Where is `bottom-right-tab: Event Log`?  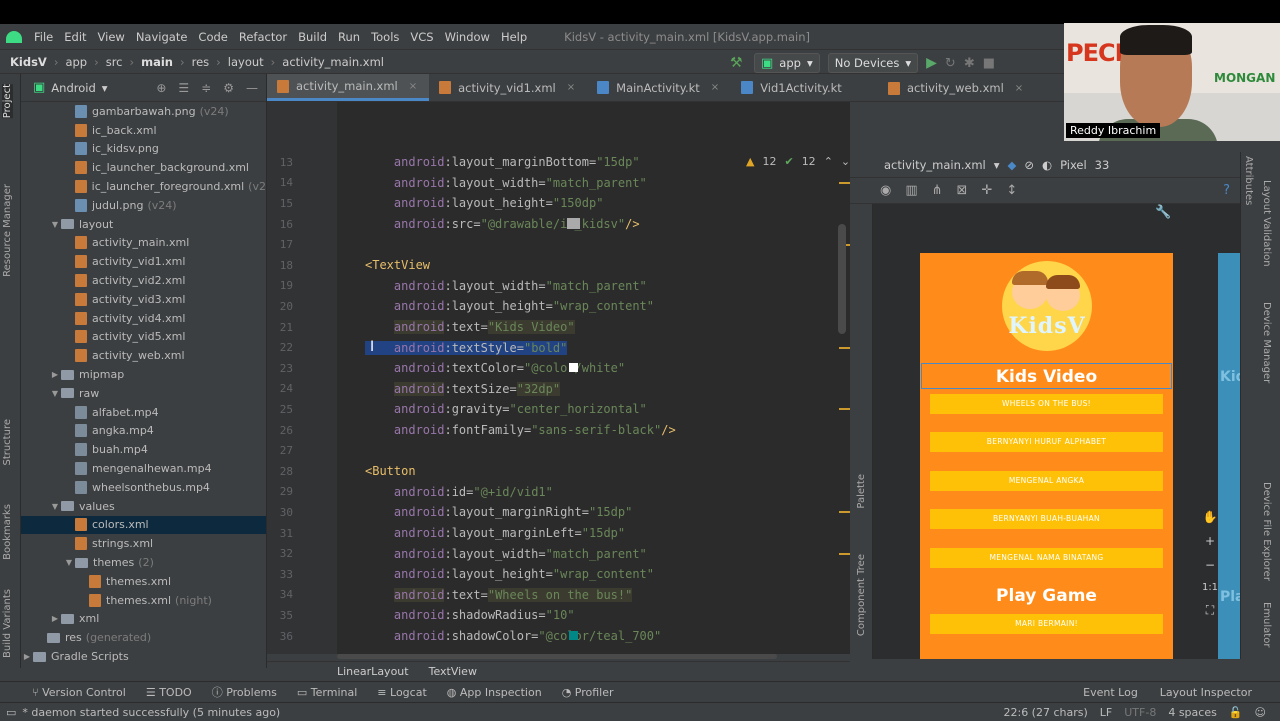 bottom-right-tab: Event Log is located at coordinates (1110, 692).